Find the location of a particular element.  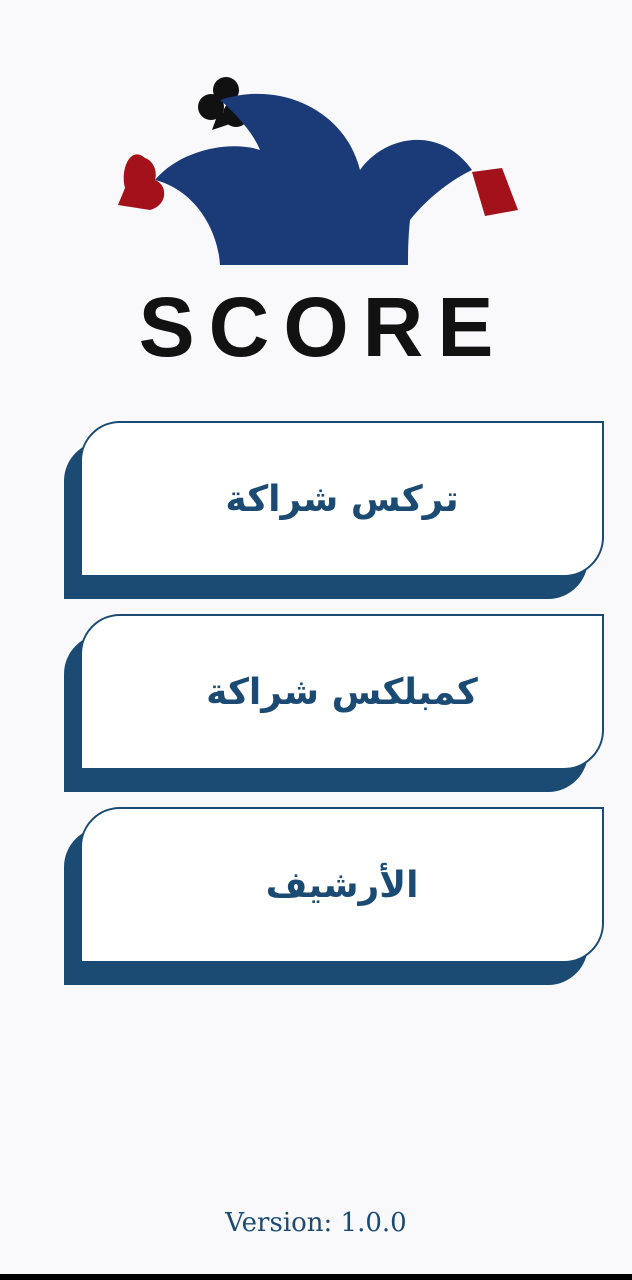

menu-button-label: كمبلكس شراكة is located at coordinates (342, 692).